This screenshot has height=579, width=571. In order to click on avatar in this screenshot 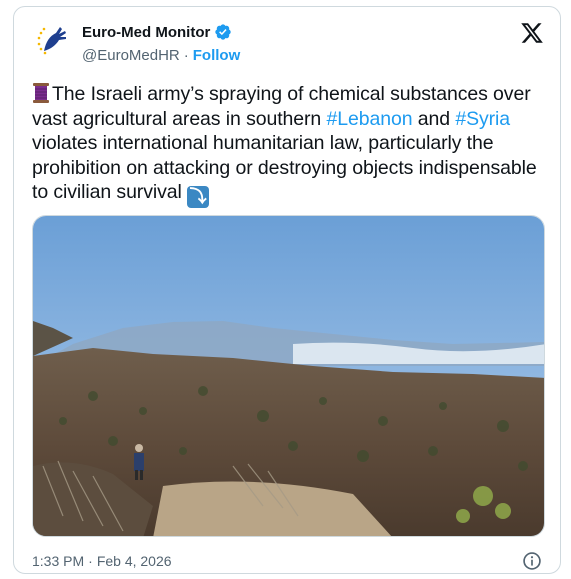, I will do `click(52, 41)`.